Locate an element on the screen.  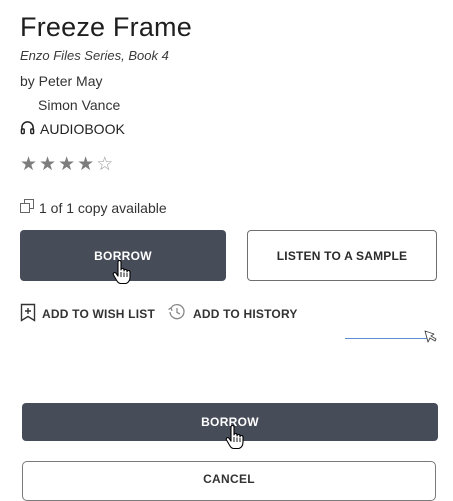
availability-info: 1 of 1 copy available is located at coordinates (93, 207).